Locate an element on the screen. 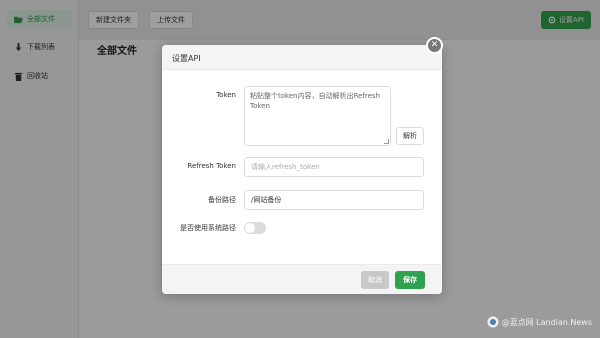 Image resolution: width=600 pixels, height=338 pixels. backup-path-input: /网站备份 is located at coordinates (334, 200).